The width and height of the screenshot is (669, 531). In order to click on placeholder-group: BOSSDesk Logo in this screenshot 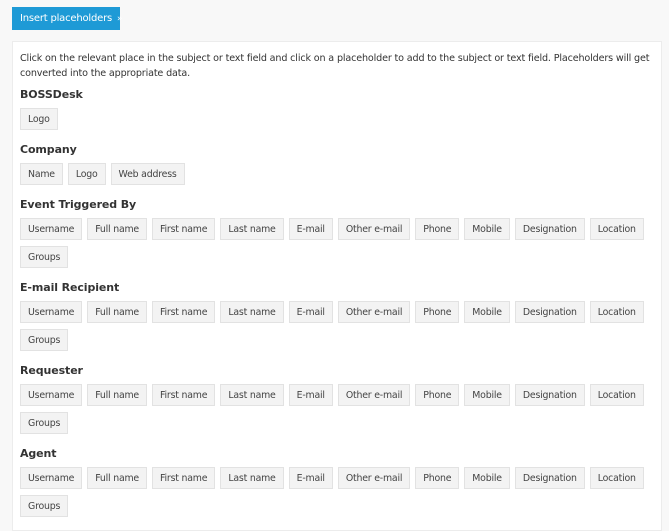, I will do `click(340, 111)`.